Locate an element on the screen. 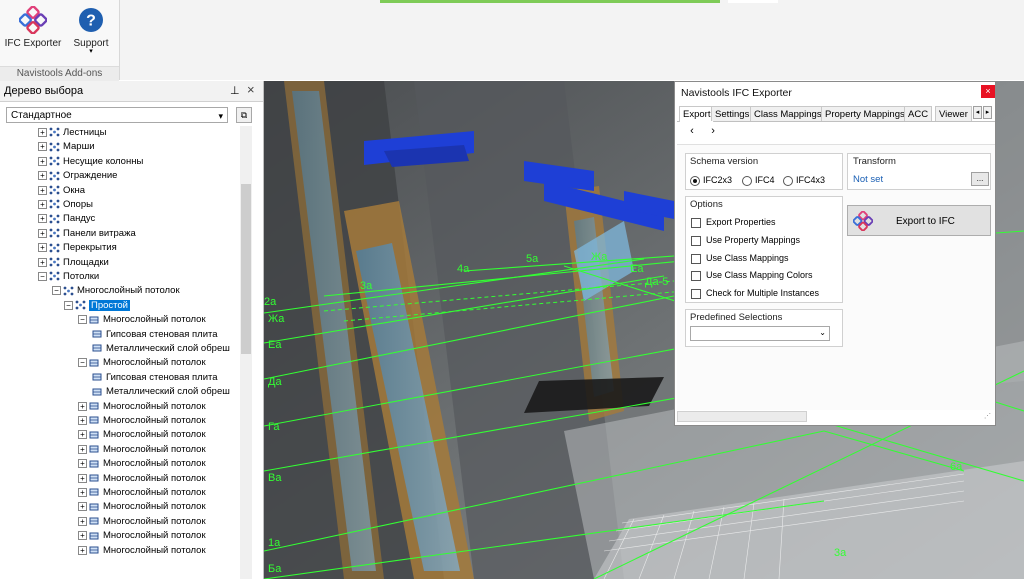 The image size is (1024, 579). tree-item: − Простой is located at coordinates (97, 306).